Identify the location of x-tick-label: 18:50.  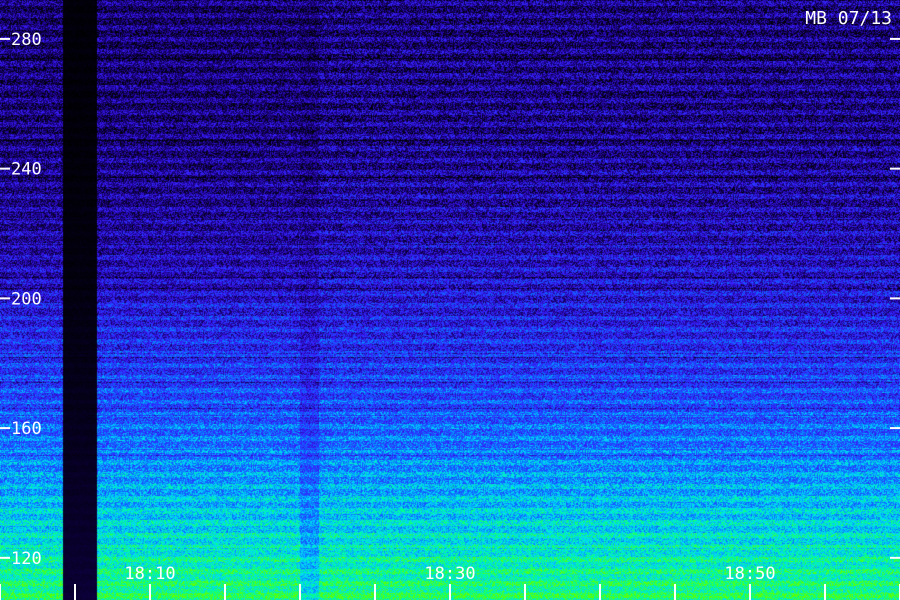
(749, 574).